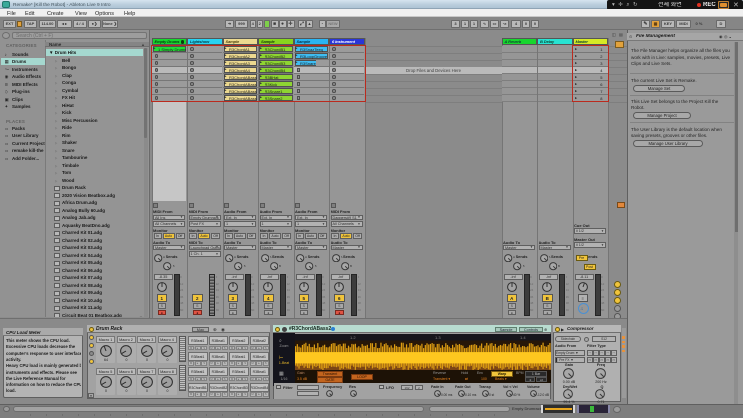 The width and height of the screenshot is (743, 418). I want to click on svg-text: 1.4, so click(523, 337).